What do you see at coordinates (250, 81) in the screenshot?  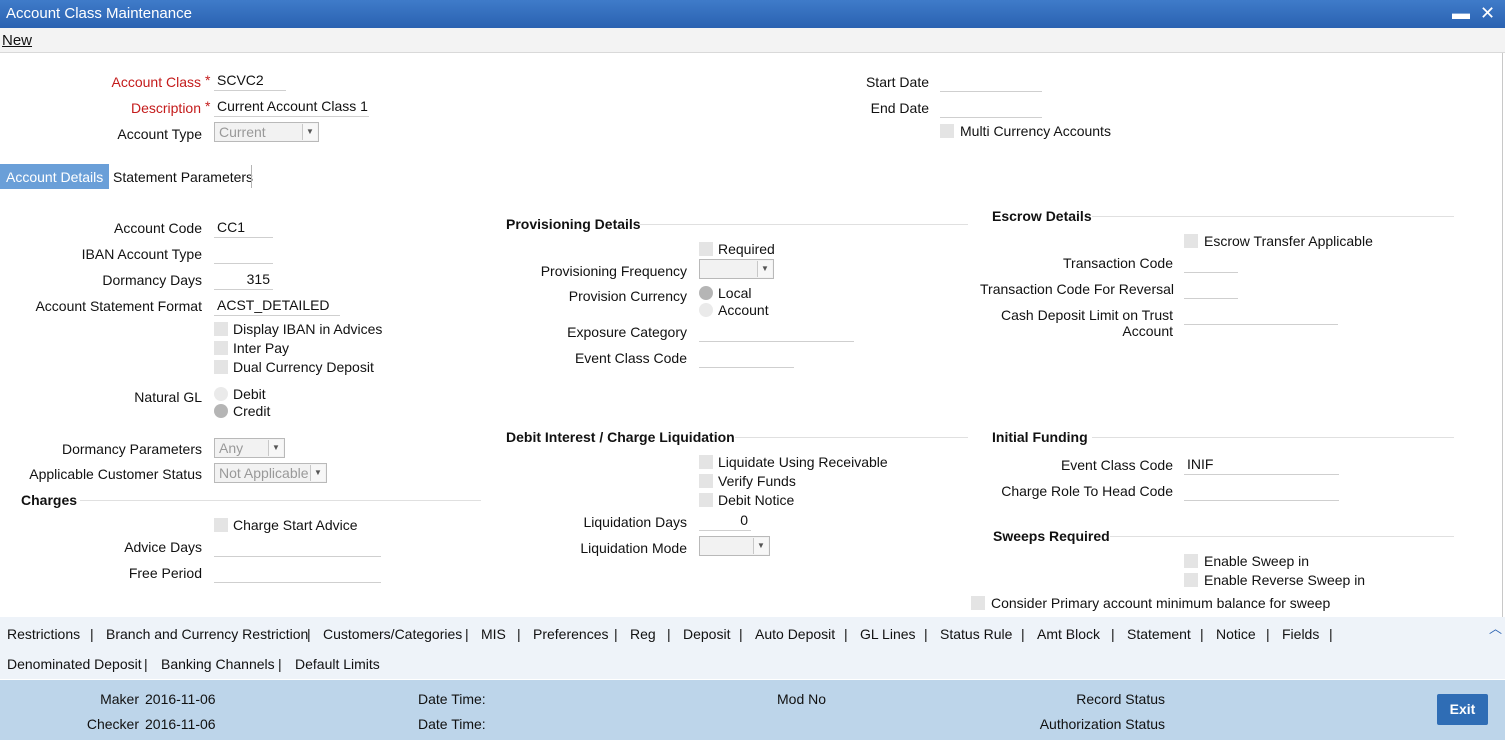 I see `account-class-field: SCVC2` at bounding box center [250, 81].